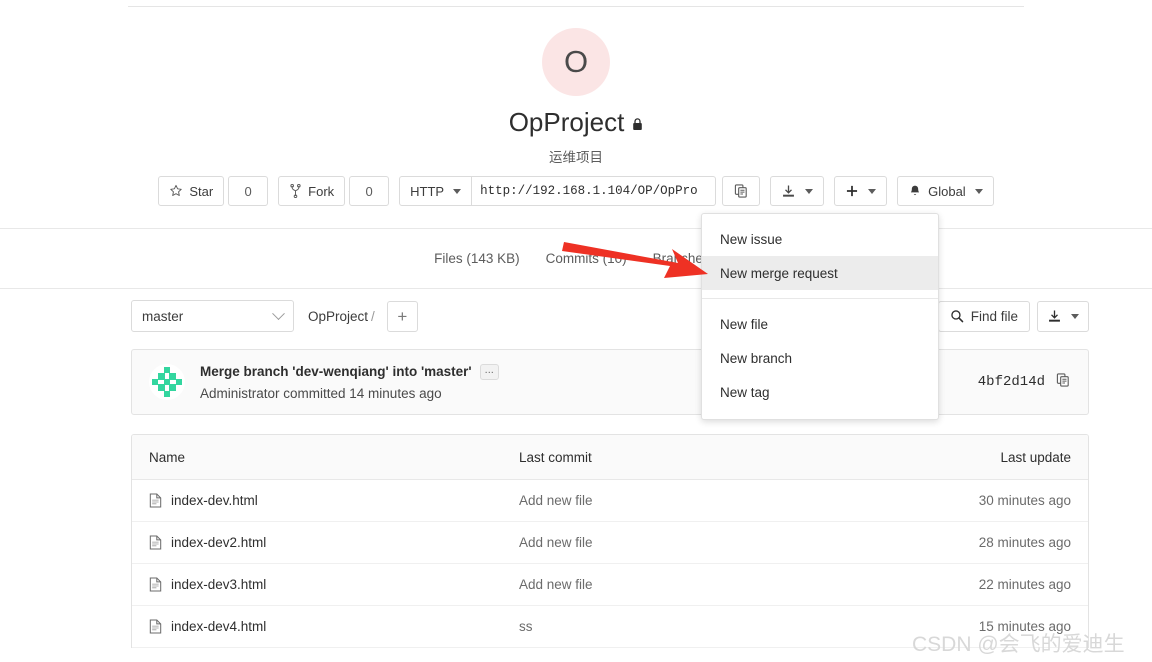 The image size is (1152, 662). What do you see at coordinates (163, 316) in the screenshot?
I see `branch-selector-label: master` at bounding box center [163, 316].